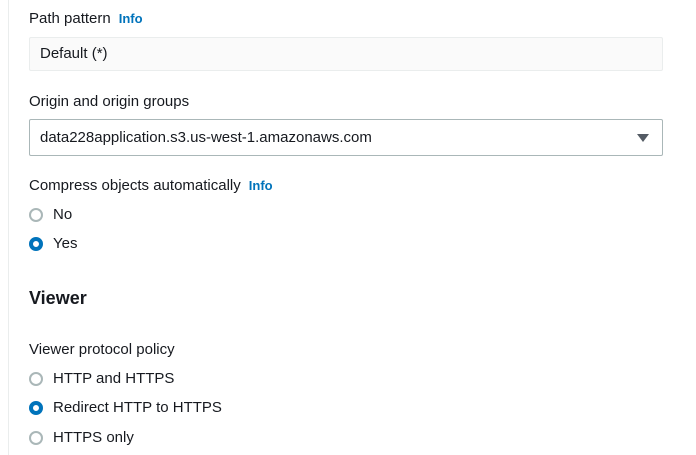 The height and width of the screenshot is (455, 696). I want to click on protocol-option-https-only: HTTPS only, so click(81, 438).